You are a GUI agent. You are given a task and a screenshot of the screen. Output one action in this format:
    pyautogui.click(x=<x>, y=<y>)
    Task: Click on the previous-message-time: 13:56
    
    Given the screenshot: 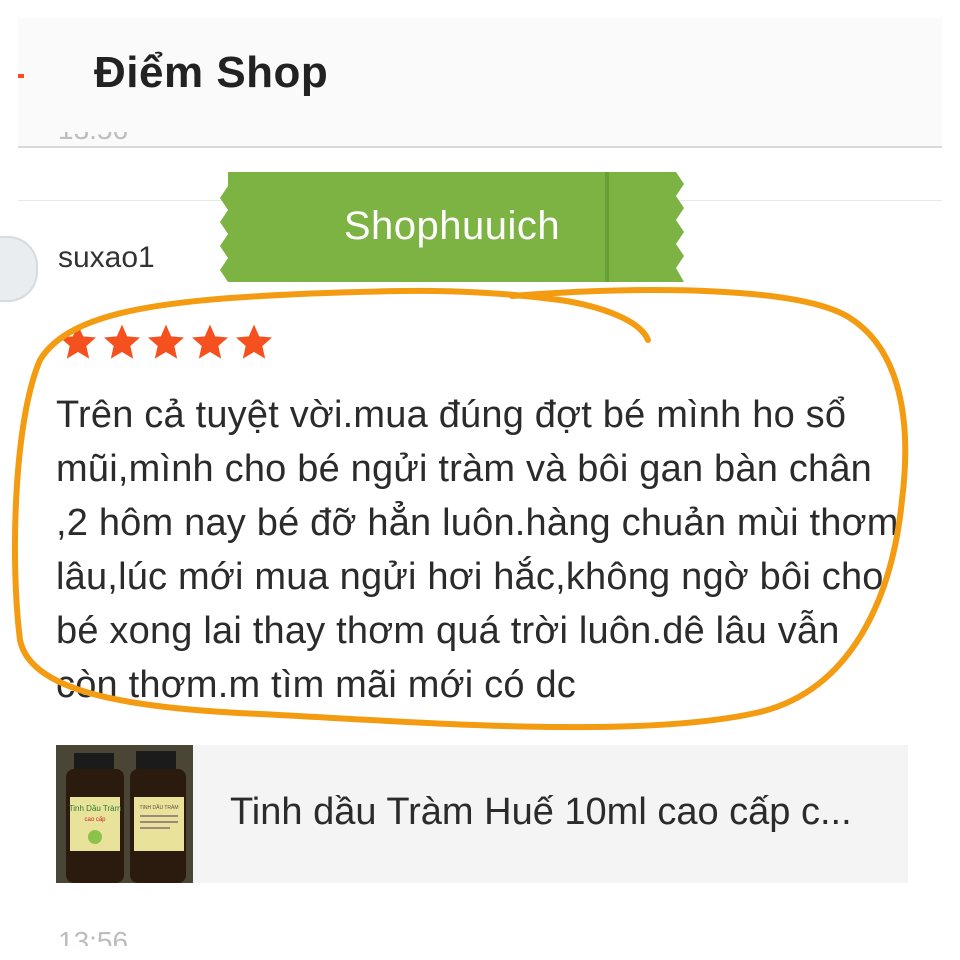 What is the action you would take?
    pyautogui.click(x=93, y=143)
    